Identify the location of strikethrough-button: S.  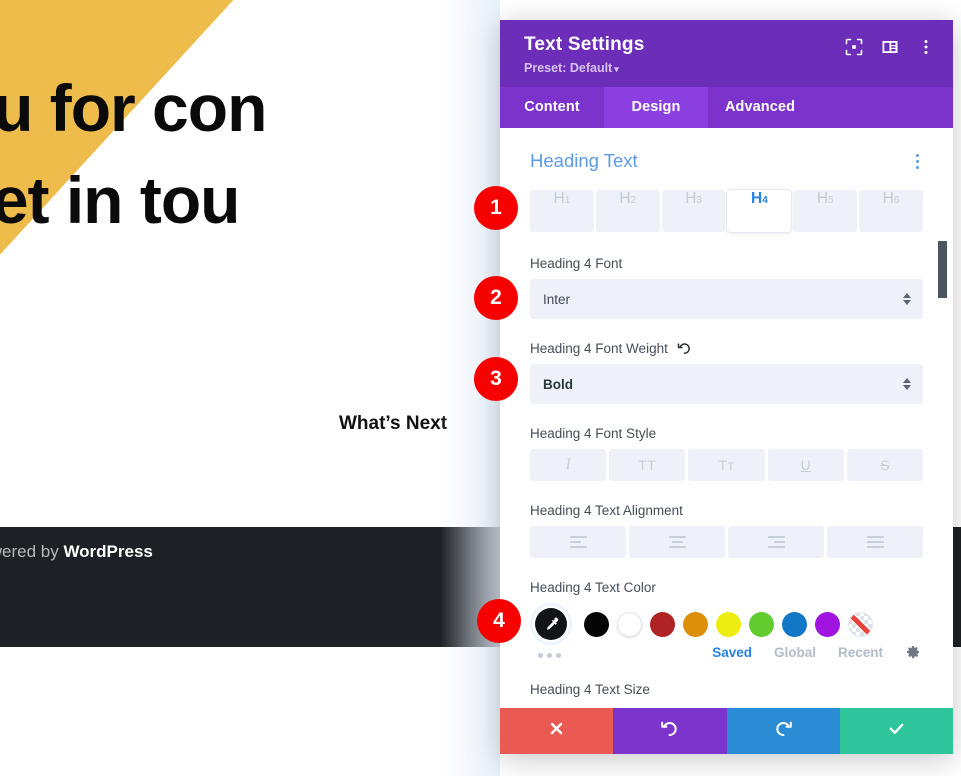
(885, 465).